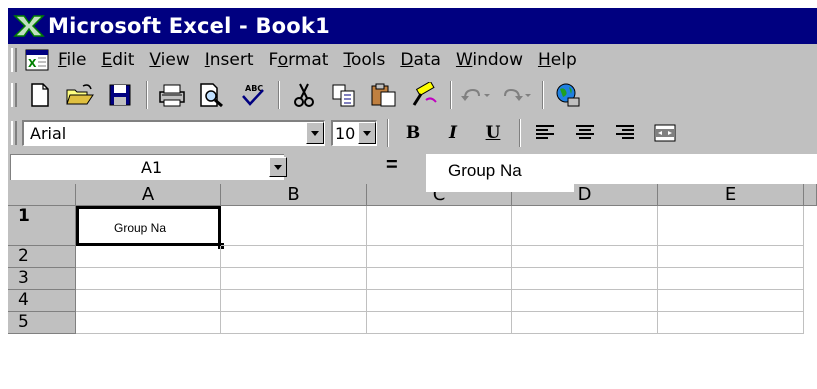  Describe the element at coordinates (148, 167) in the screenshot. I see `name-box: A1` at that location.